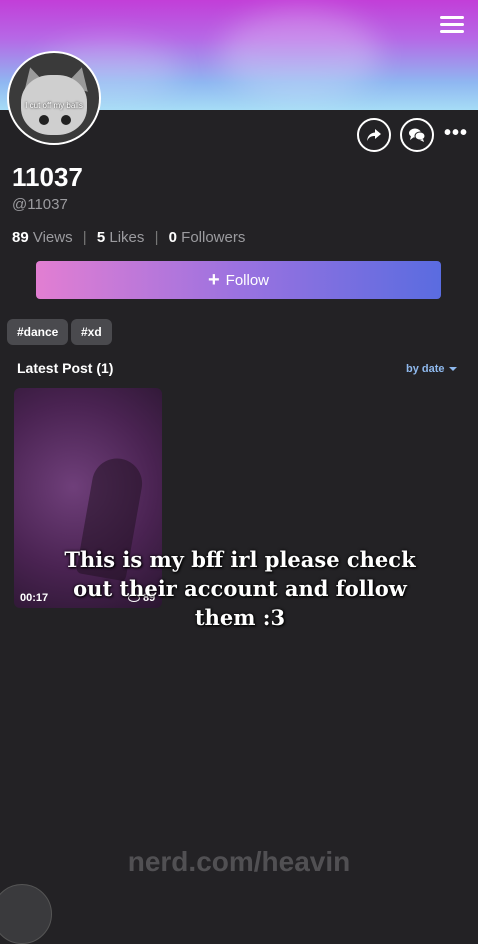 Image resolution: width=478 pixels, height=944 pixels. What do you see at coordinates (452, 369) in the screenshot?
I see `chevron-down-icon` at bounding box center [452, 369].